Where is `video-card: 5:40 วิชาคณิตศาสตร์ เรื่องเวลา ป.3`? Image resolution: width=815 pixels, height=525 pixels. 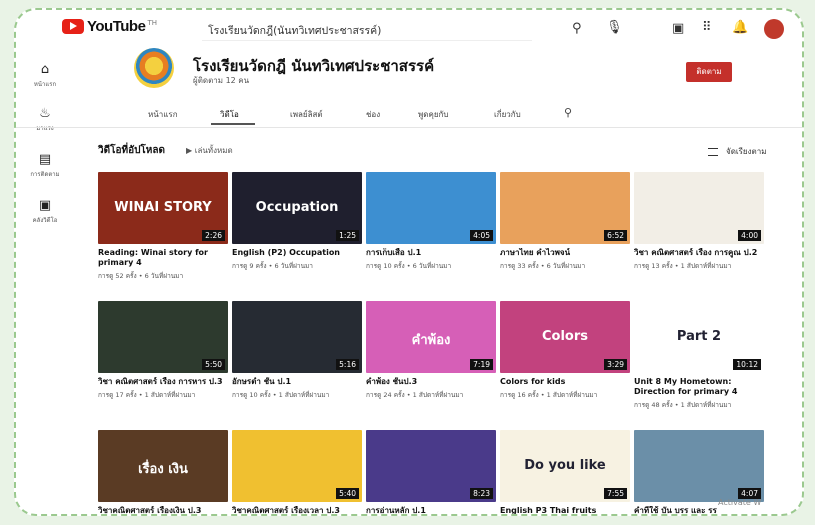
video-card: 5:40 วิชาคณิตศาสตร์ เรื่องเวลา ป.3 is located at coordinates (297, 472).